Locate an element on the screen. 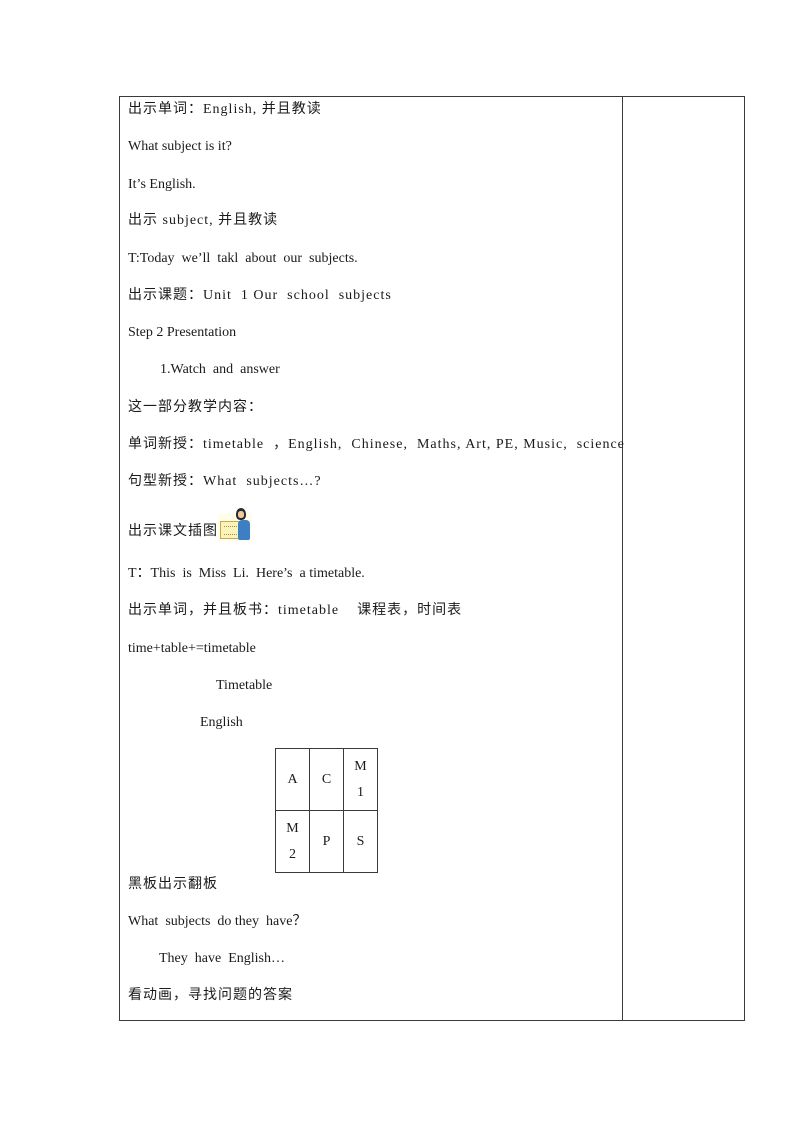 This screenshot has width=794, height=1123. text-line: 出示 subject, 并且教读 is located at coordinates (203, 220).